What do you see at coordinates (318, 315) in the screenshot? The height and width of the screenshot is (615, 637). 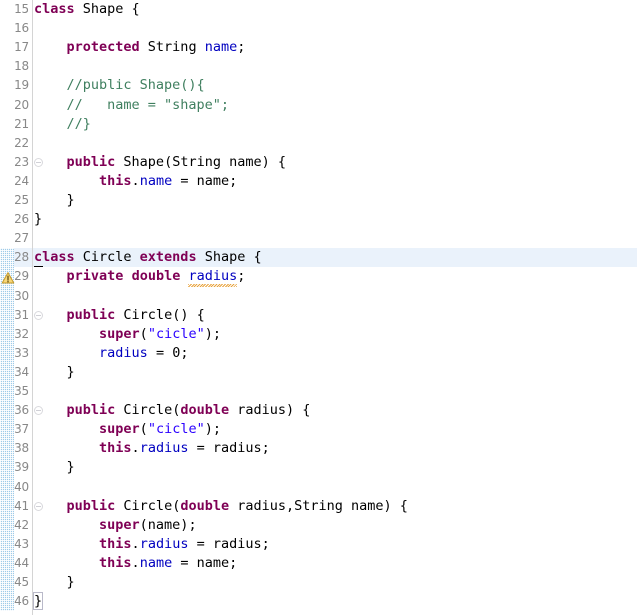 I see `code-line: public Circle() {` at bounding box center [318, 315].